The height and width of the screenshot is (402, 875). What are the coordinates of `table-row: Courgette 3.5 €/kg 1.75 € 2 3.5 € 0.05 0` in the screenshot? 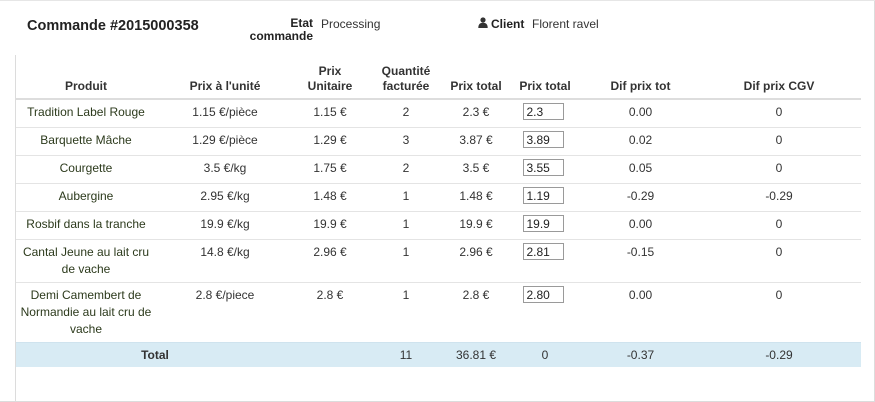 It's located at (438, 169).